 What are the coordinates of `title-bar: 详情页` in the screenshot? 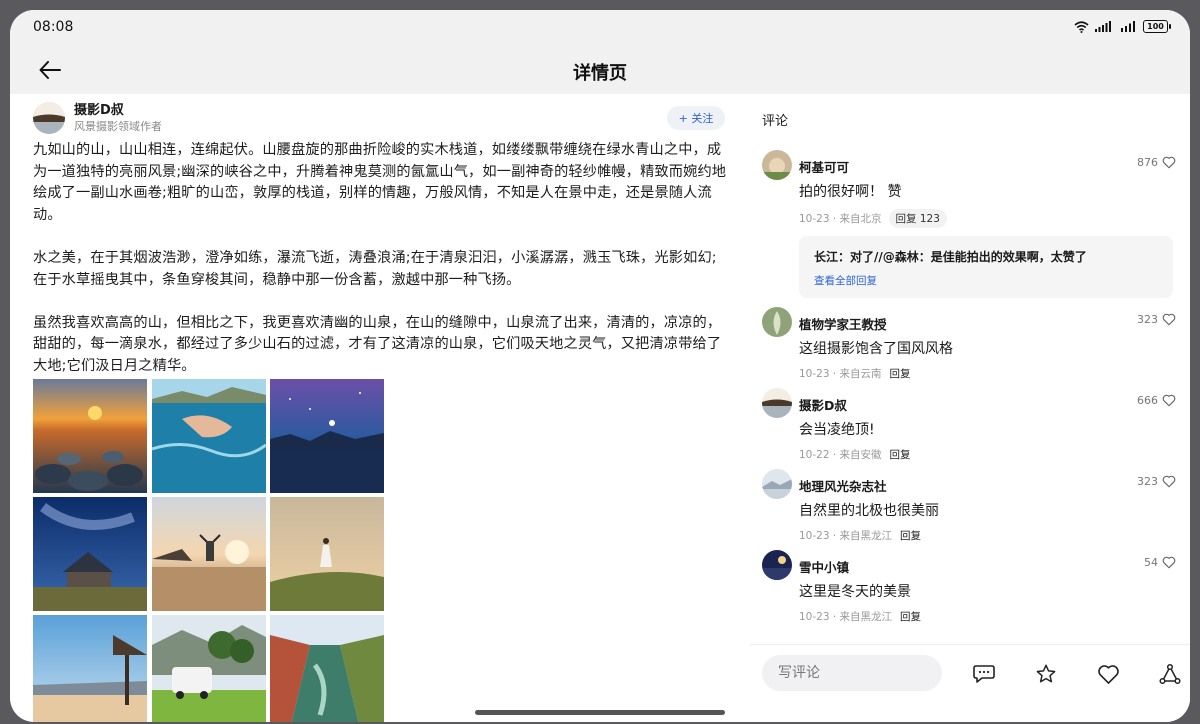 It's located at (600, 70).